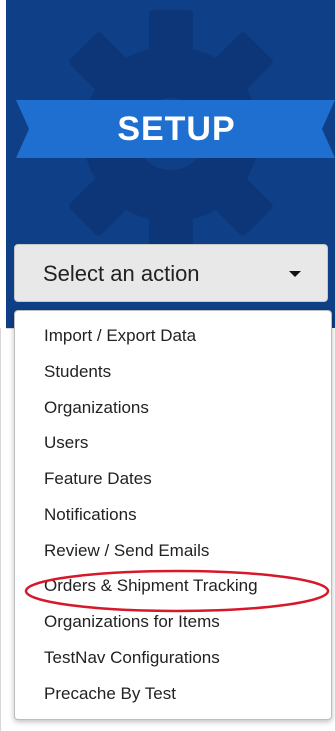 Image resolution: width=335 pixels, height=731 pixels. What do you see at coordinates (96, 407) in the screenshot?
I see `menu-item-label: Organizations` at bounding box center [96, 407].